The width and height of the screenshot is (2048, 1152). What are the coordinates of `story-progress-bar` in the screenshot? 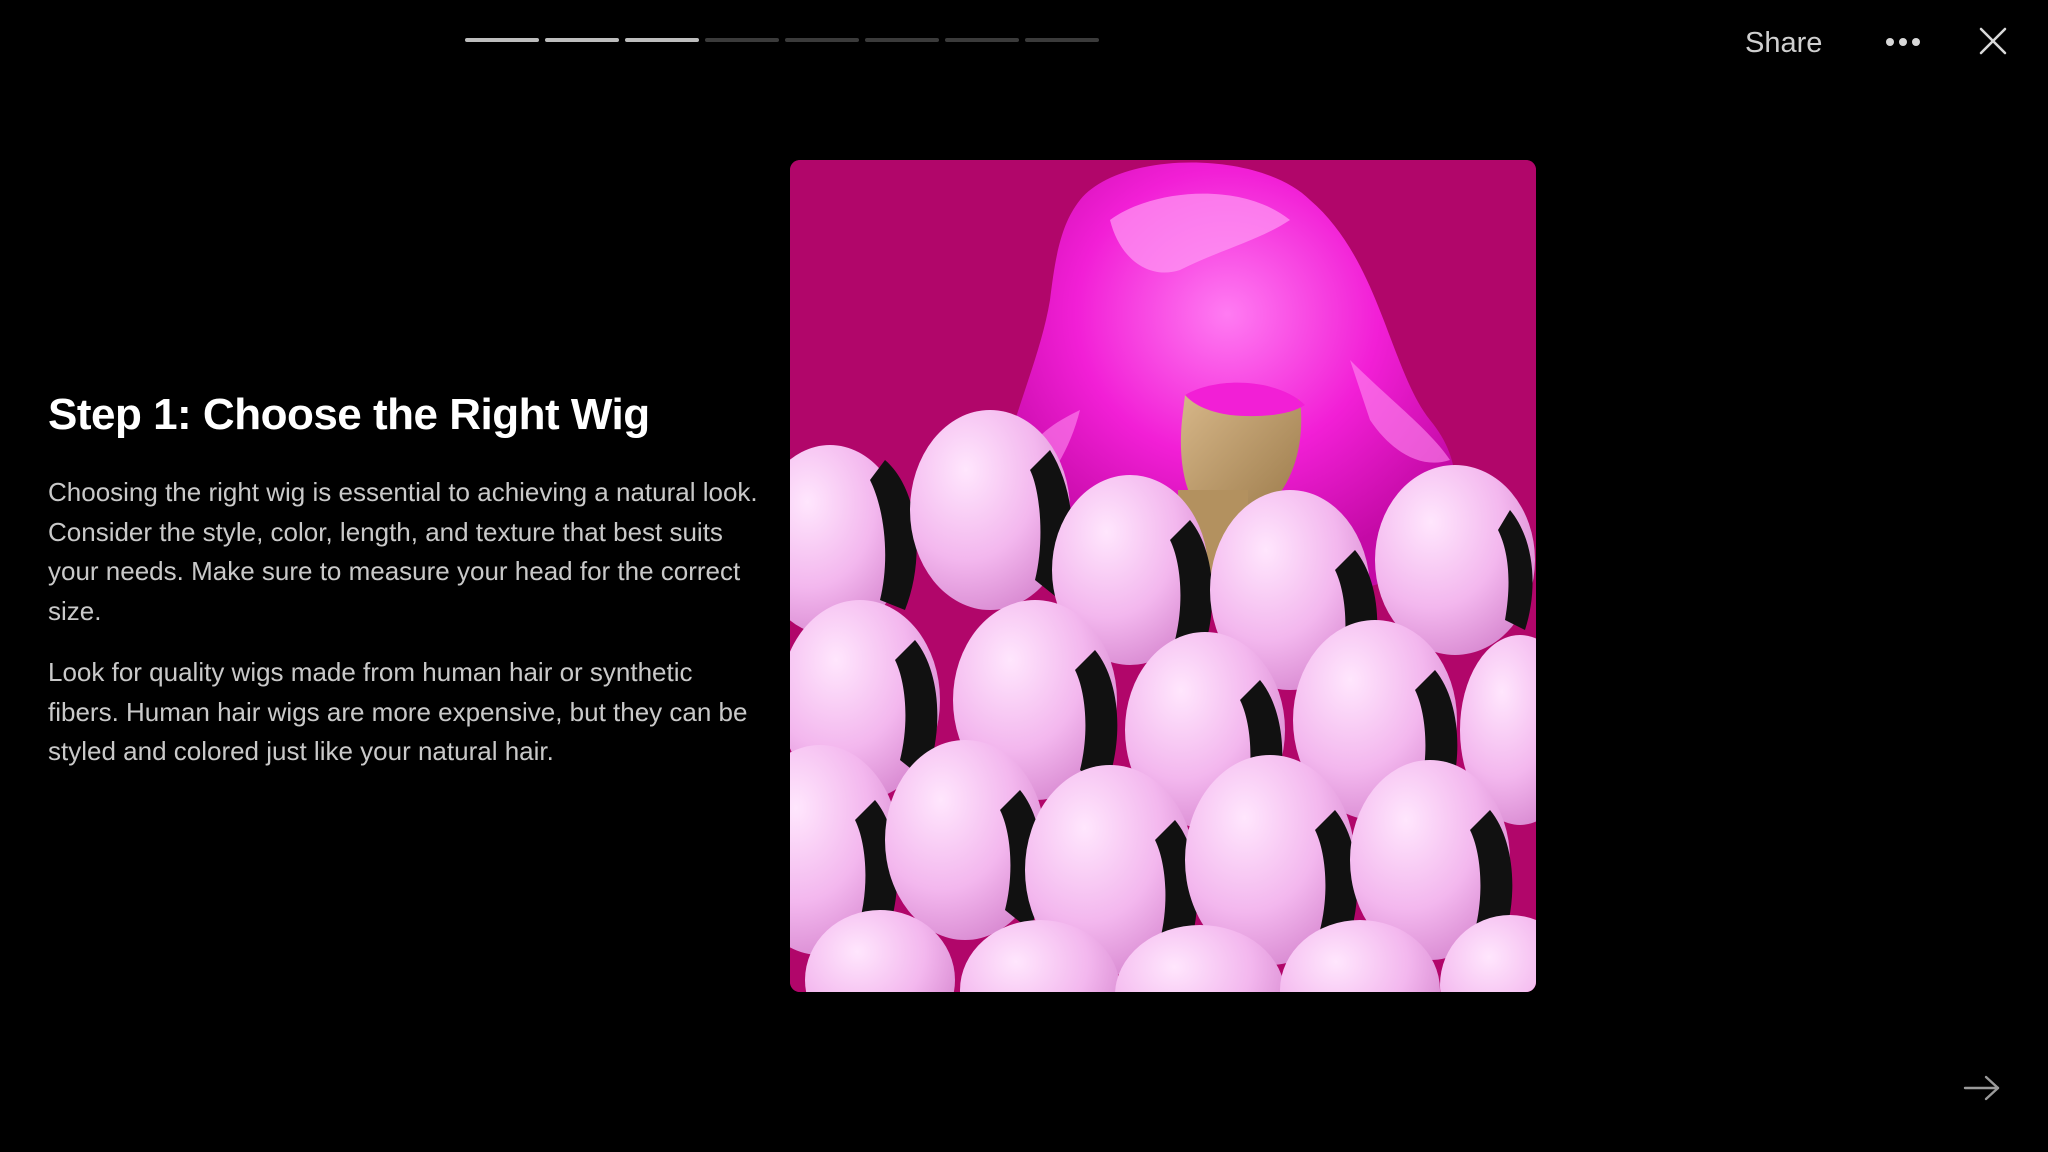 It's located at (782, 40).